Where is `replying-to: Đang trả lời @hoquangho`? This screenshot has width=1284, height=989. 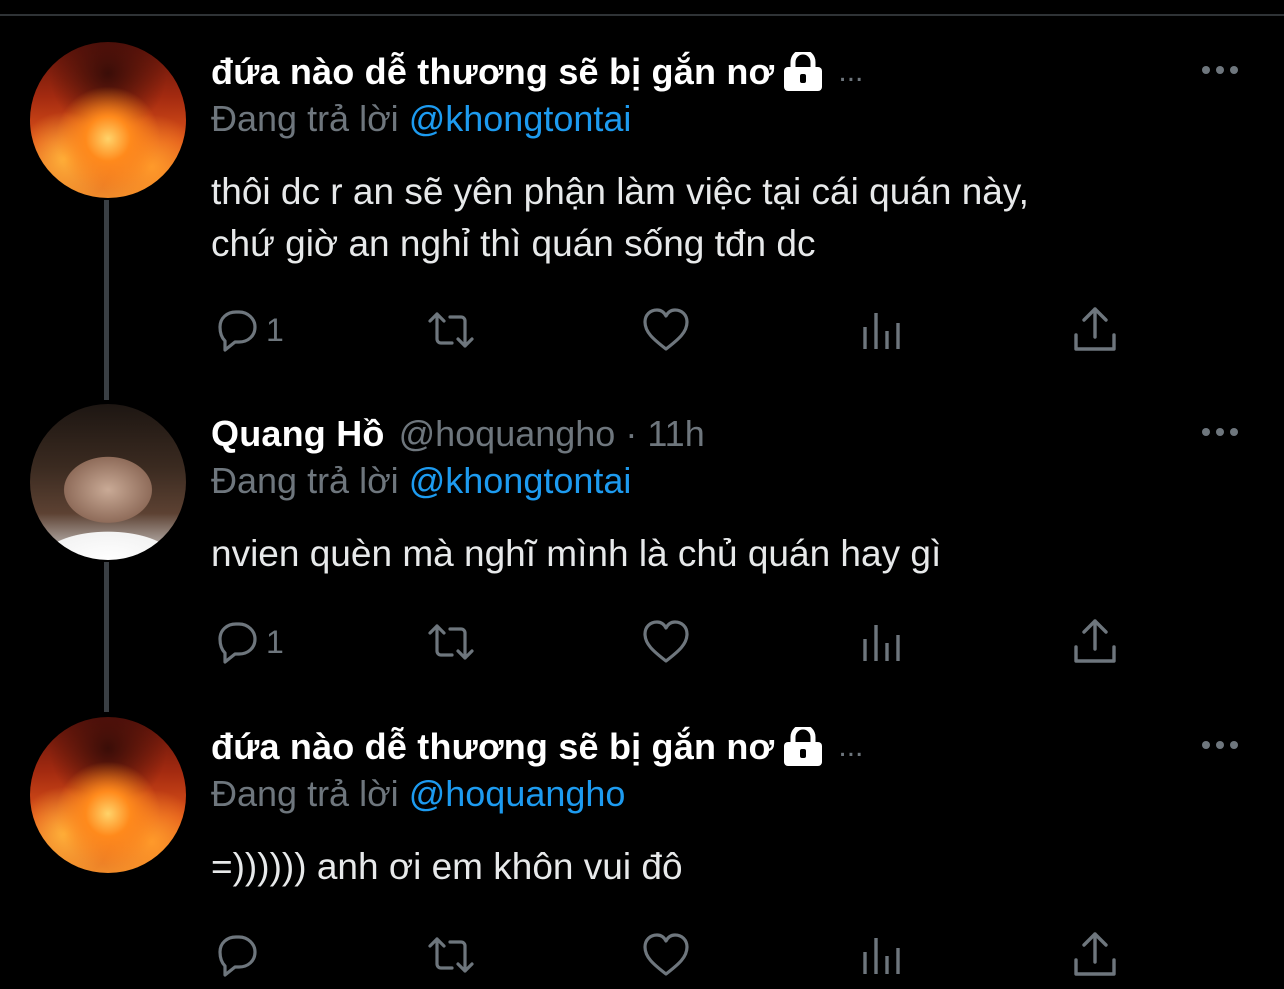
replying-to: Đang trả lời @hoquangho is located at coordinates (418, 794).